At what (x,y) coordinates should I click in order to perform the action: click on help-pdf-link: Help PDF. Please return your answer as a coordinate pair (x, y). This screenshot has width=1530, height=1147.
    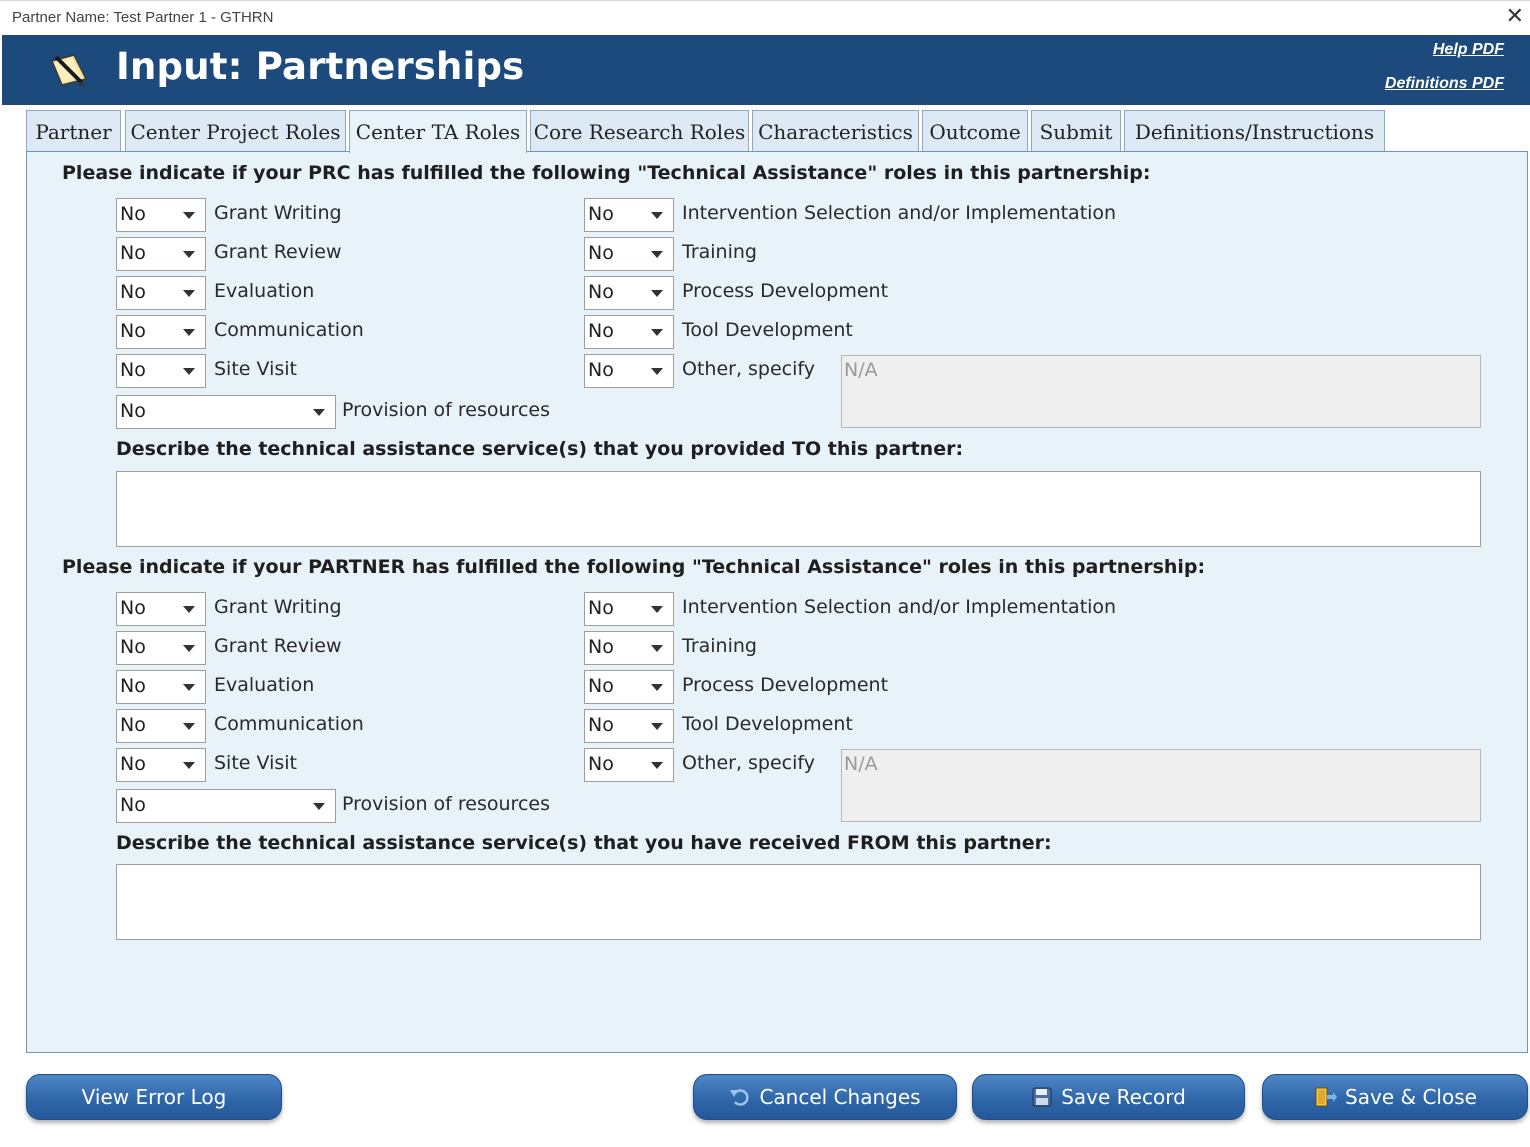
    Looking at the image, I should click on (1468, 50).